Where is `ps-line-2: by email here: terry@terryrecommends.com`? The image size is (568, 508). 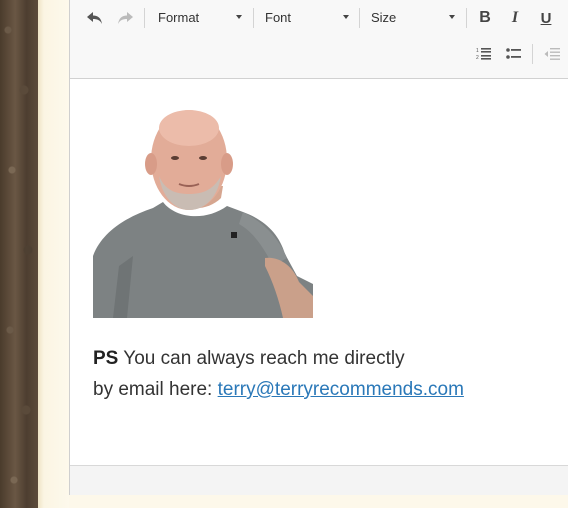
ps-line-2: by email here: terry@terryrecommends.com is located at coordinates (278, 389).